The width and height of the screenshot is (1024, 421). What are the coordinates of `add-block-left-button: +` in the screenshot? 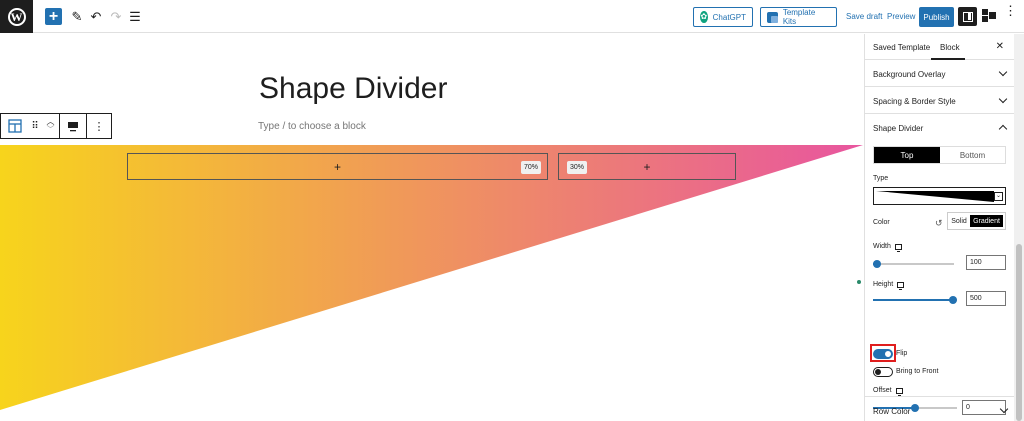 It's located at (337, 167).